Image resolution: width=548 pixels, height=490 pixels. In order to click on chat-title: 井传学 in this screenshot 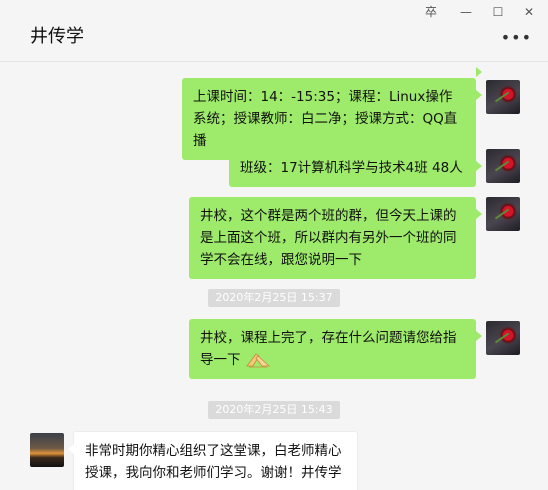, I will do `click(57, 36)`.